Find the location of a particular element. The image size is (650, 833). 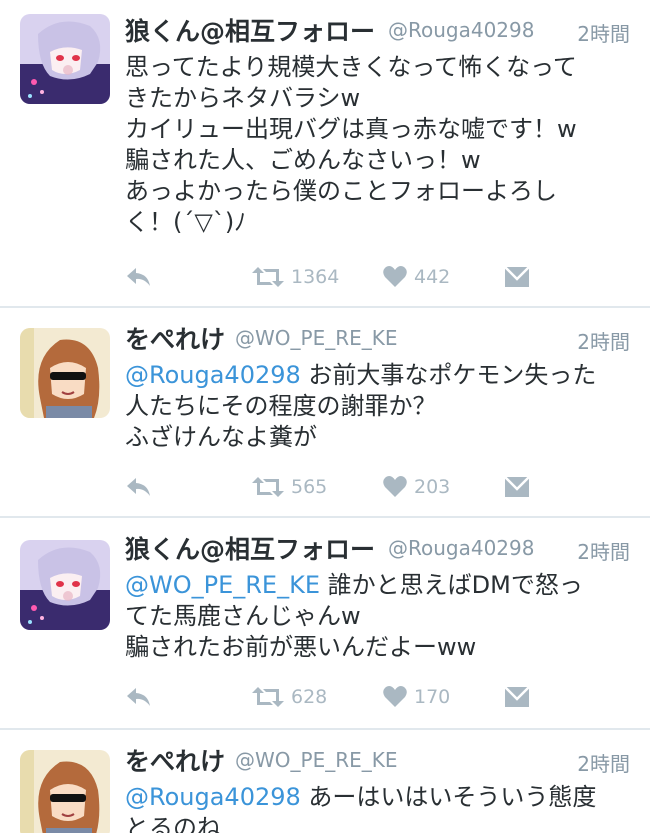

tweet-line: ふざけんなよ糞が is located at coordinates (221, 437).